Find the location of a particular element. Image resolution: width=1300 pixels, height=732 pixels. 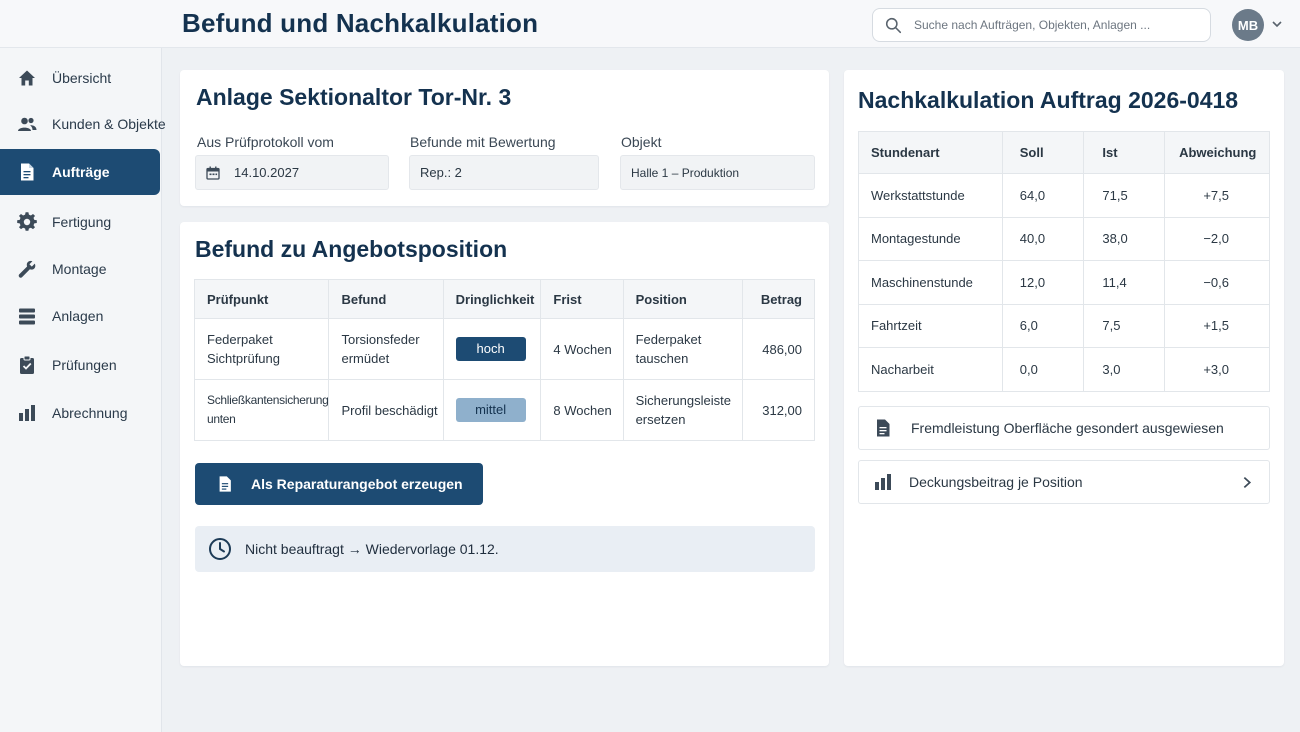

ist-cell: 3,0 is located at coordinates (1124, 369).